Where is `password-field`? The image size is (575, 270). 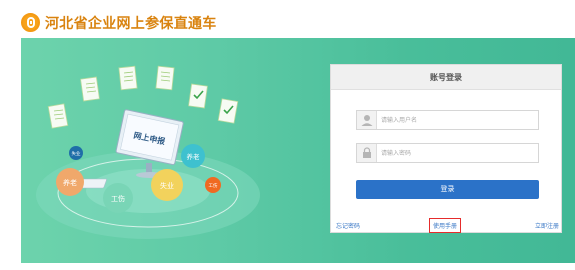
password-field is located at coordinates (447, 153).